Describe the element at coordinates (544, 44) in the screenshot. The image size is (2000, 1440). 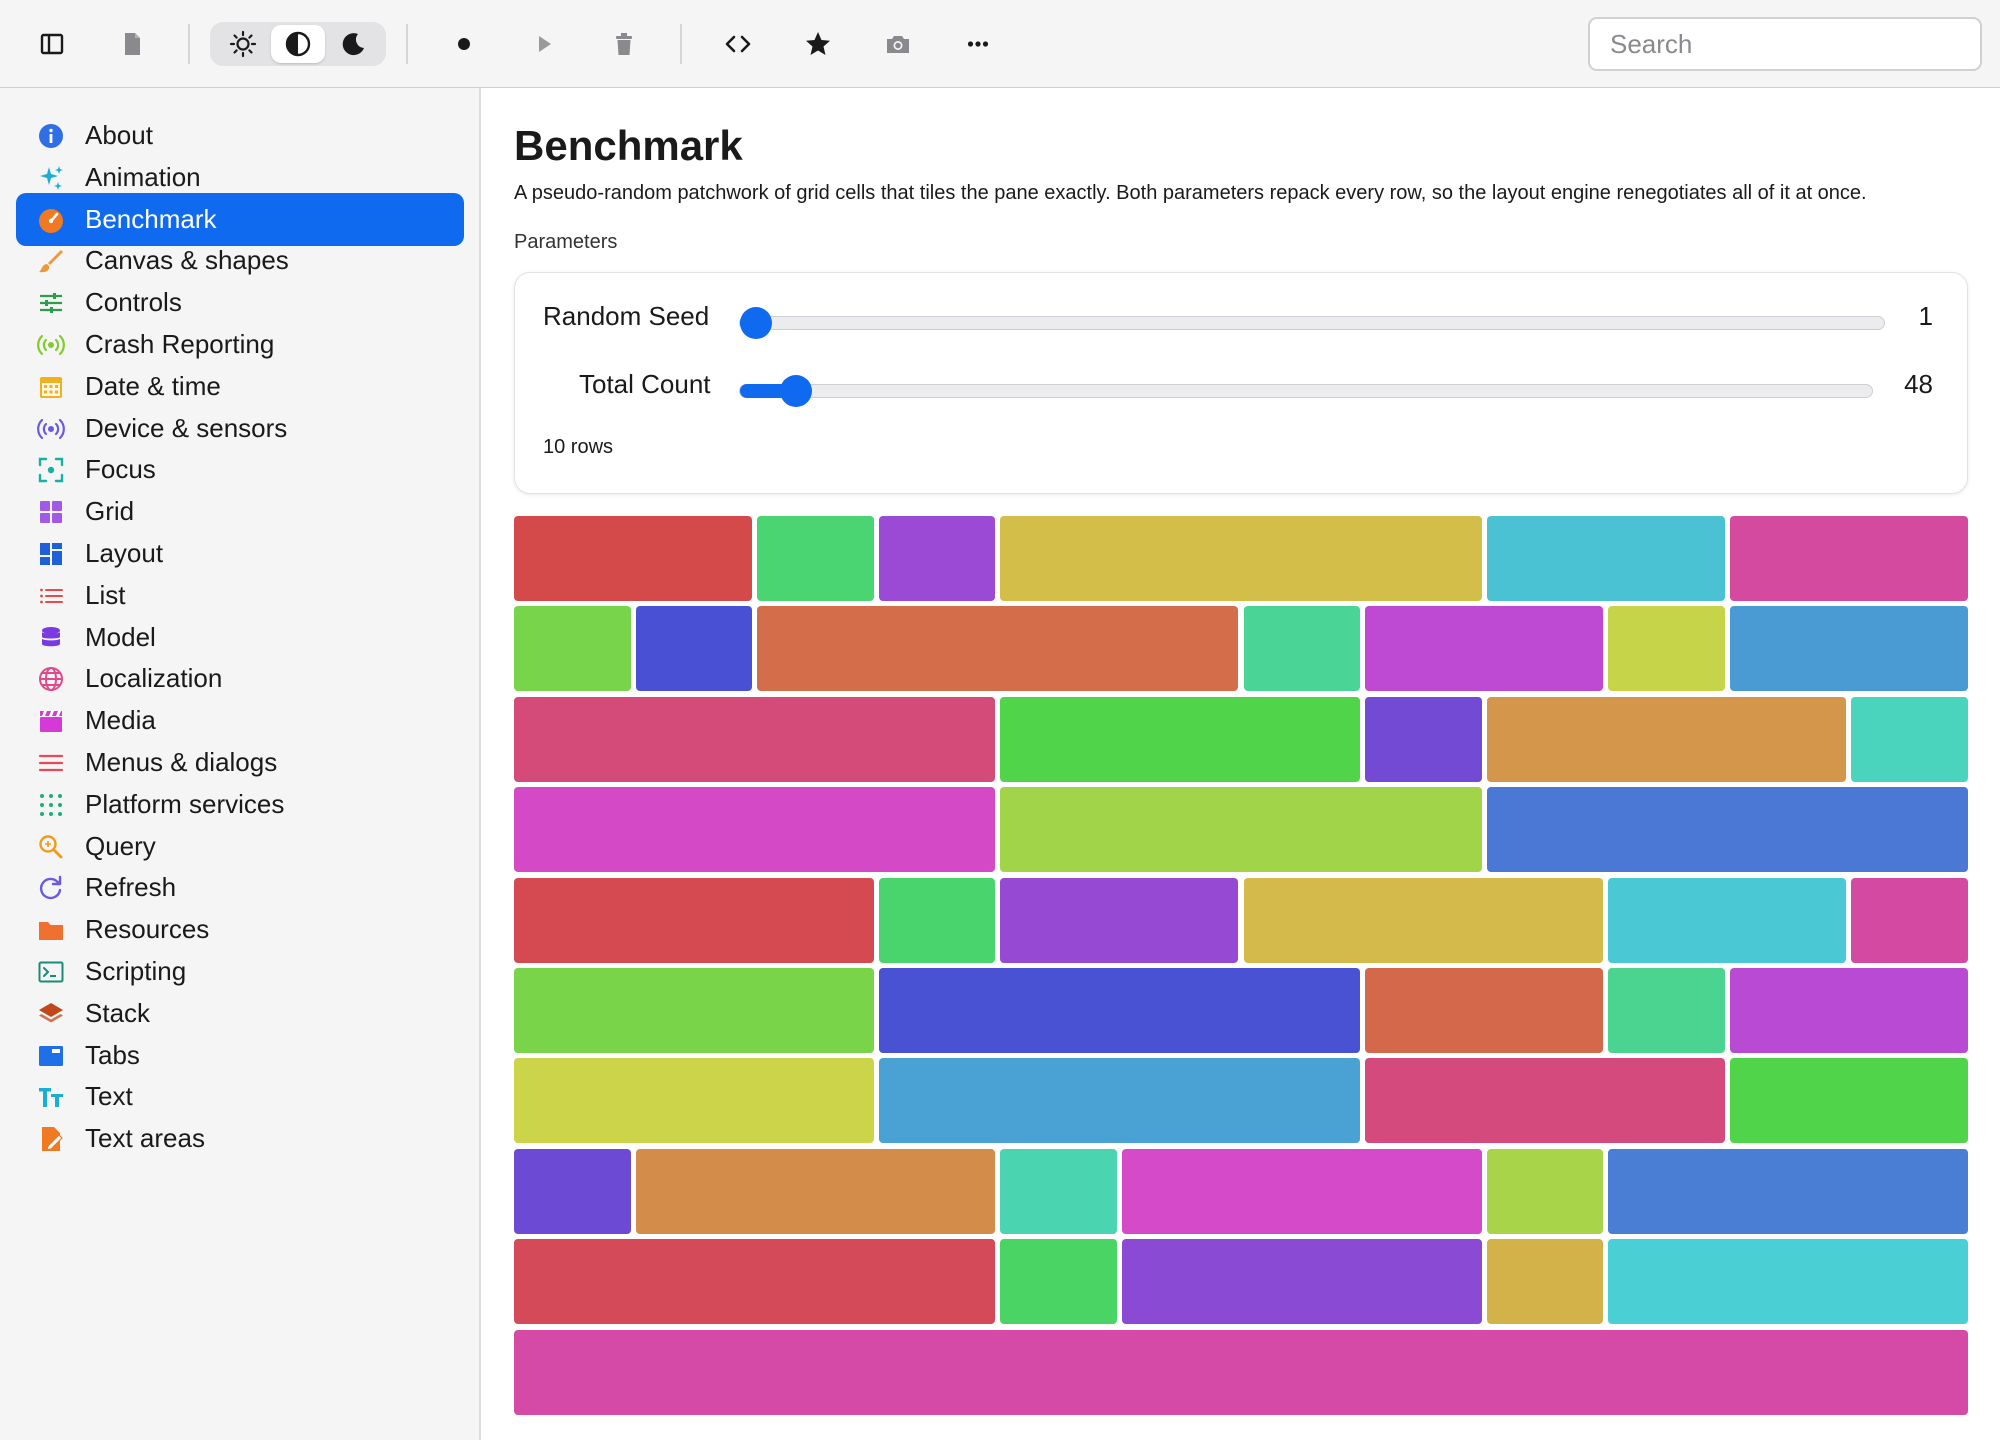
I see `play-icon` at that location.